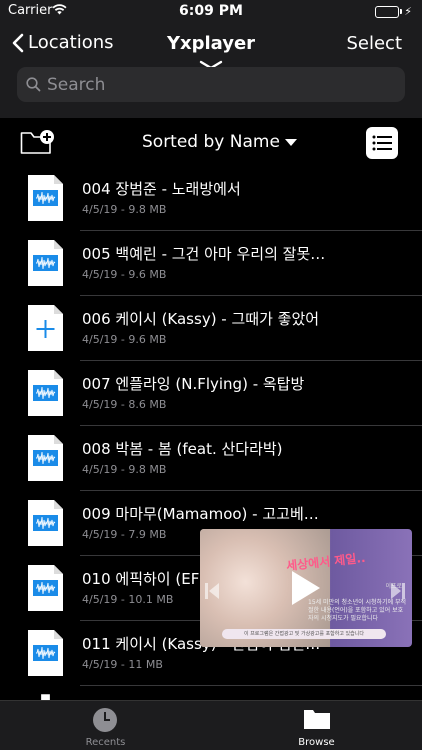  I want to click on clock: 6:09 PM, so click(211, 11).